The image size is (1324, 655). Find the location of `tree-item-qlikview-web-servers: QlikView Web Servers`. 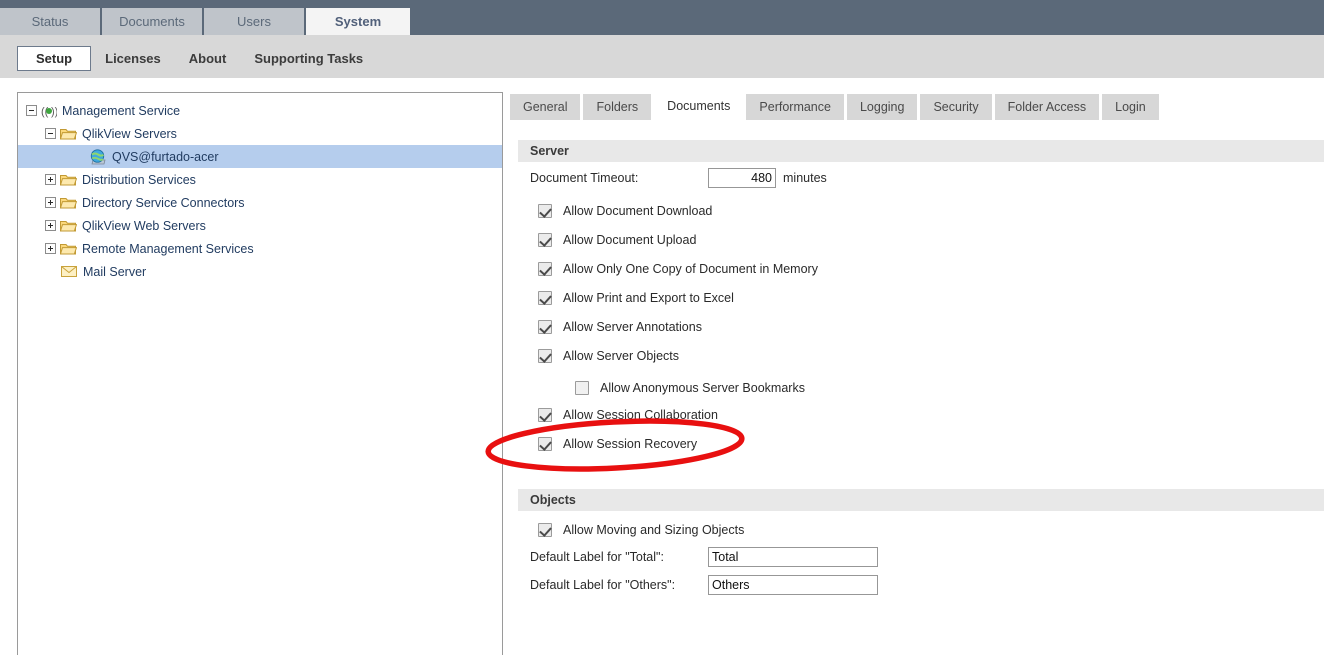

tree-item-qlikview-web-servers: QlikView Web Servers is located at coordinates (260, 225).